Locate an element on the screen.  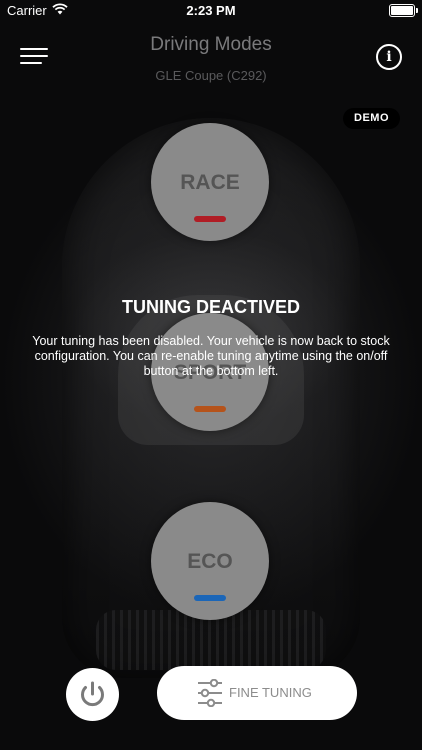
fine-tuning-label: FINE TUNING is located at coordinates (270, 692).